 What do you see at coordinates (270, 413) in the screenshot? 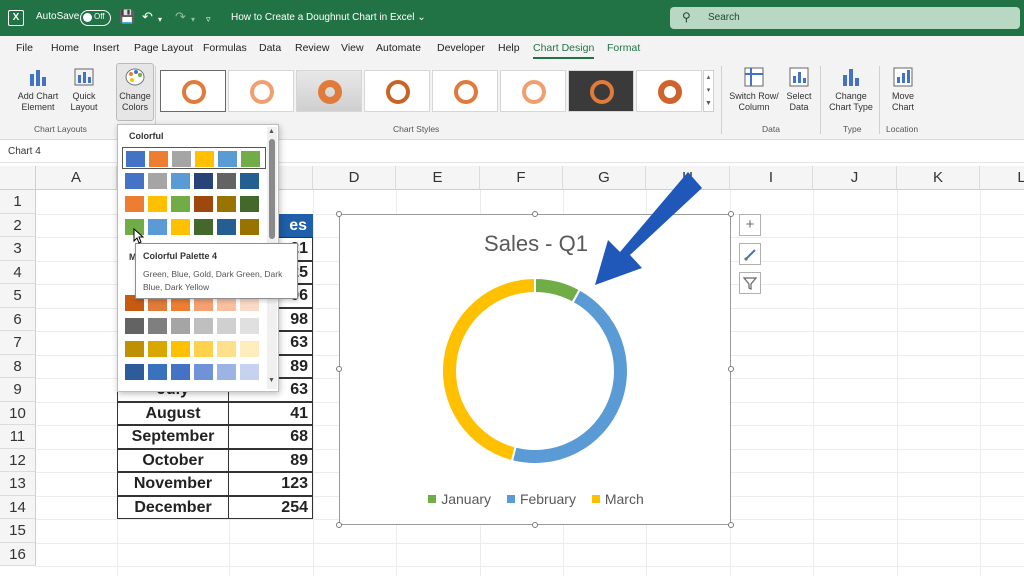
I see `table-cell-value: 41` at bounding box center [270, 413].